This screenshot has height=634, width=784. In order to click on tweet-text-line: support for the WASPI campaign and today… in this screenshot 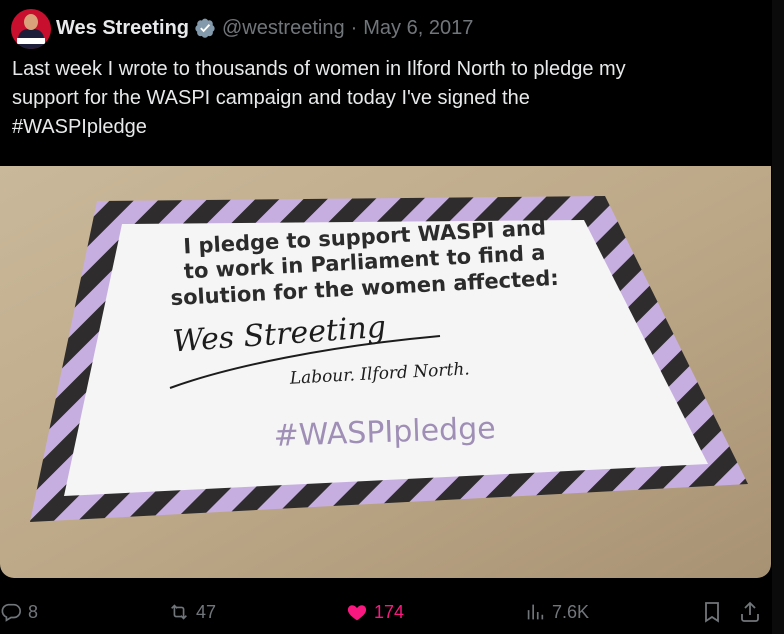, I will do `click(271, 98)`.